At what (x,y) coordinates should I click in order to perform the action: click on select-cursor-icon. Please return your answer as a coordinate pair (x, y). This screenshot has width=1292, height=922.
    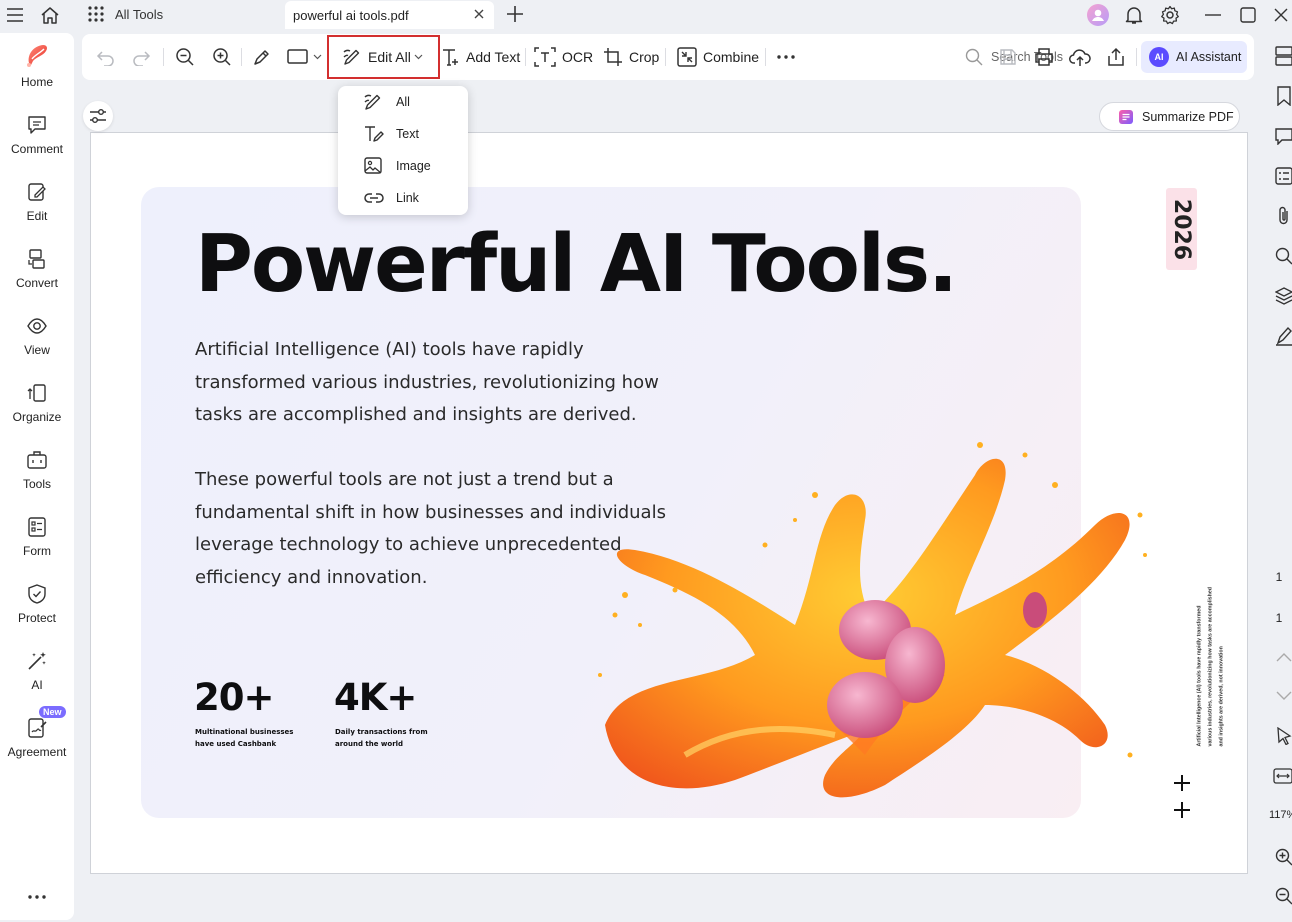
    Looking at the image, I should click on (1283, 736).